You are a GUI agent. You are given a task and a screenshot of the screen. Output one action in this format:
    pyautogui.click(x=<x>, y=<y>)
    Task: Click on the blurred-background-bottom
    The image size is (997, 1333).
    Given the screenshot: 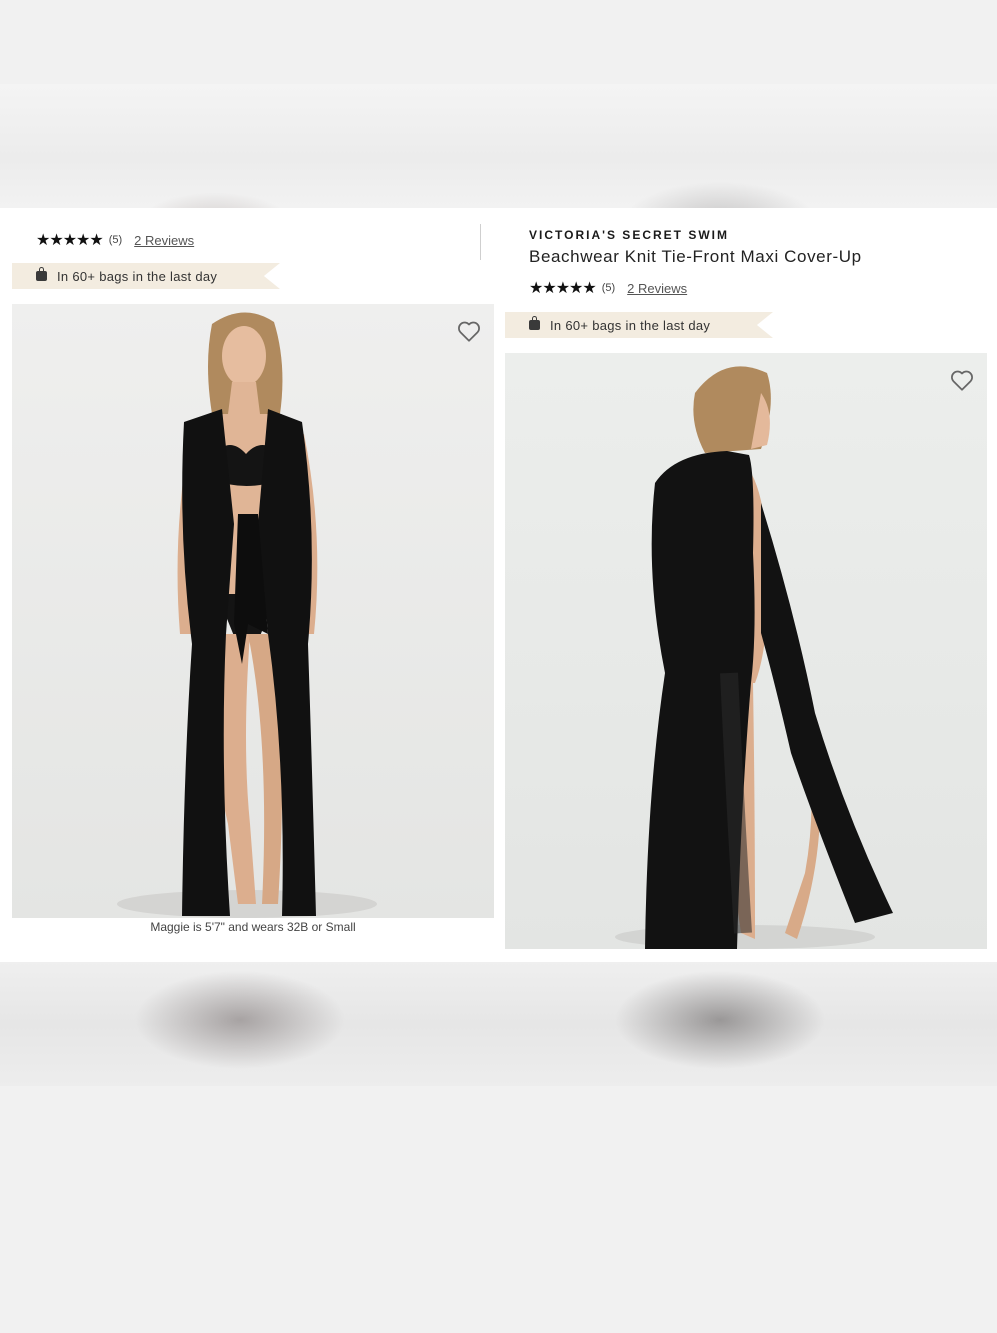 What is the action you would take?
    pyautogui.click(x=498, y=1024)
    